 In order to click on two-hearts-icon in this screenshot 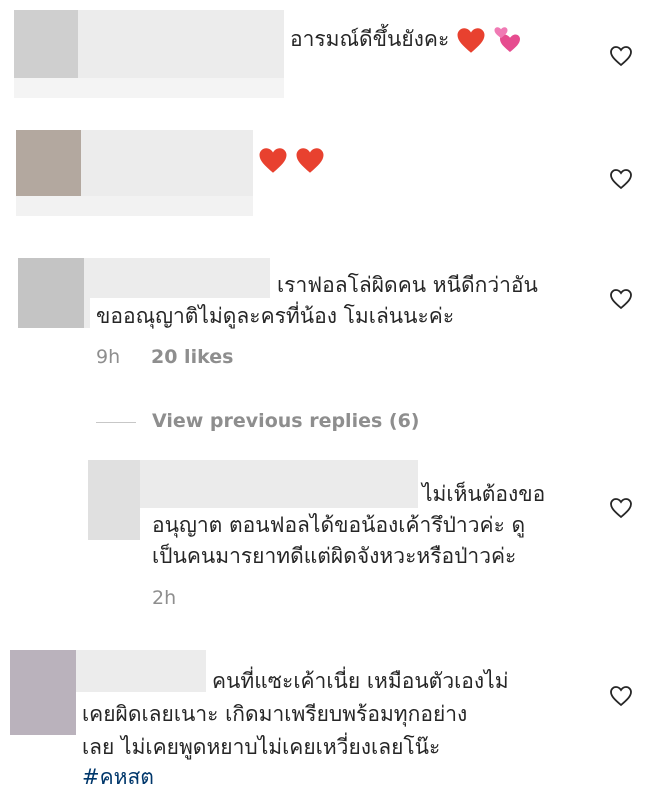, I will do `click(507, 39)`.